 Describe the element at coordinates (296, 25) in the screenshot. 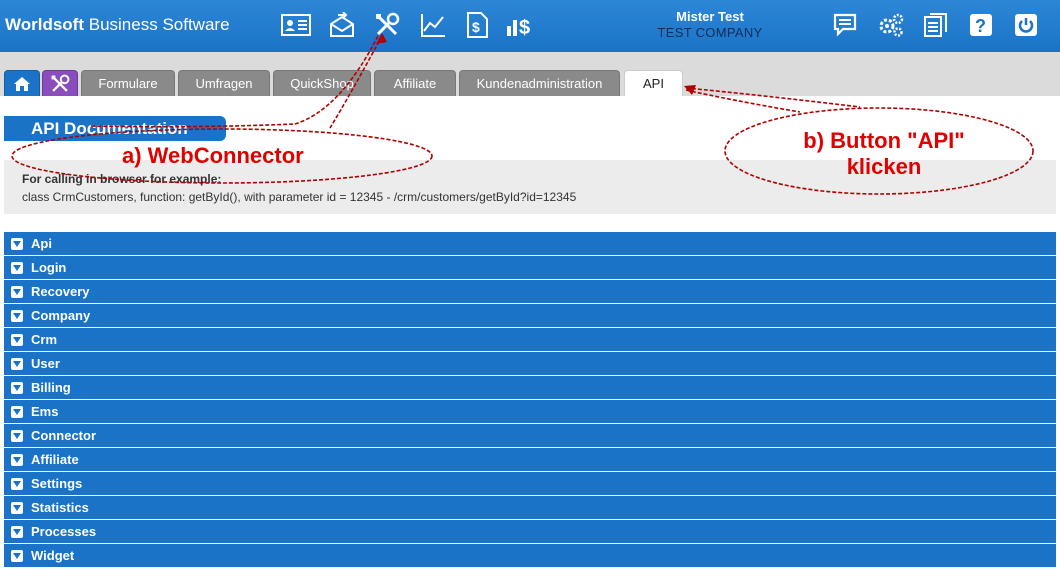

I see `contact-card-icon` at that location.